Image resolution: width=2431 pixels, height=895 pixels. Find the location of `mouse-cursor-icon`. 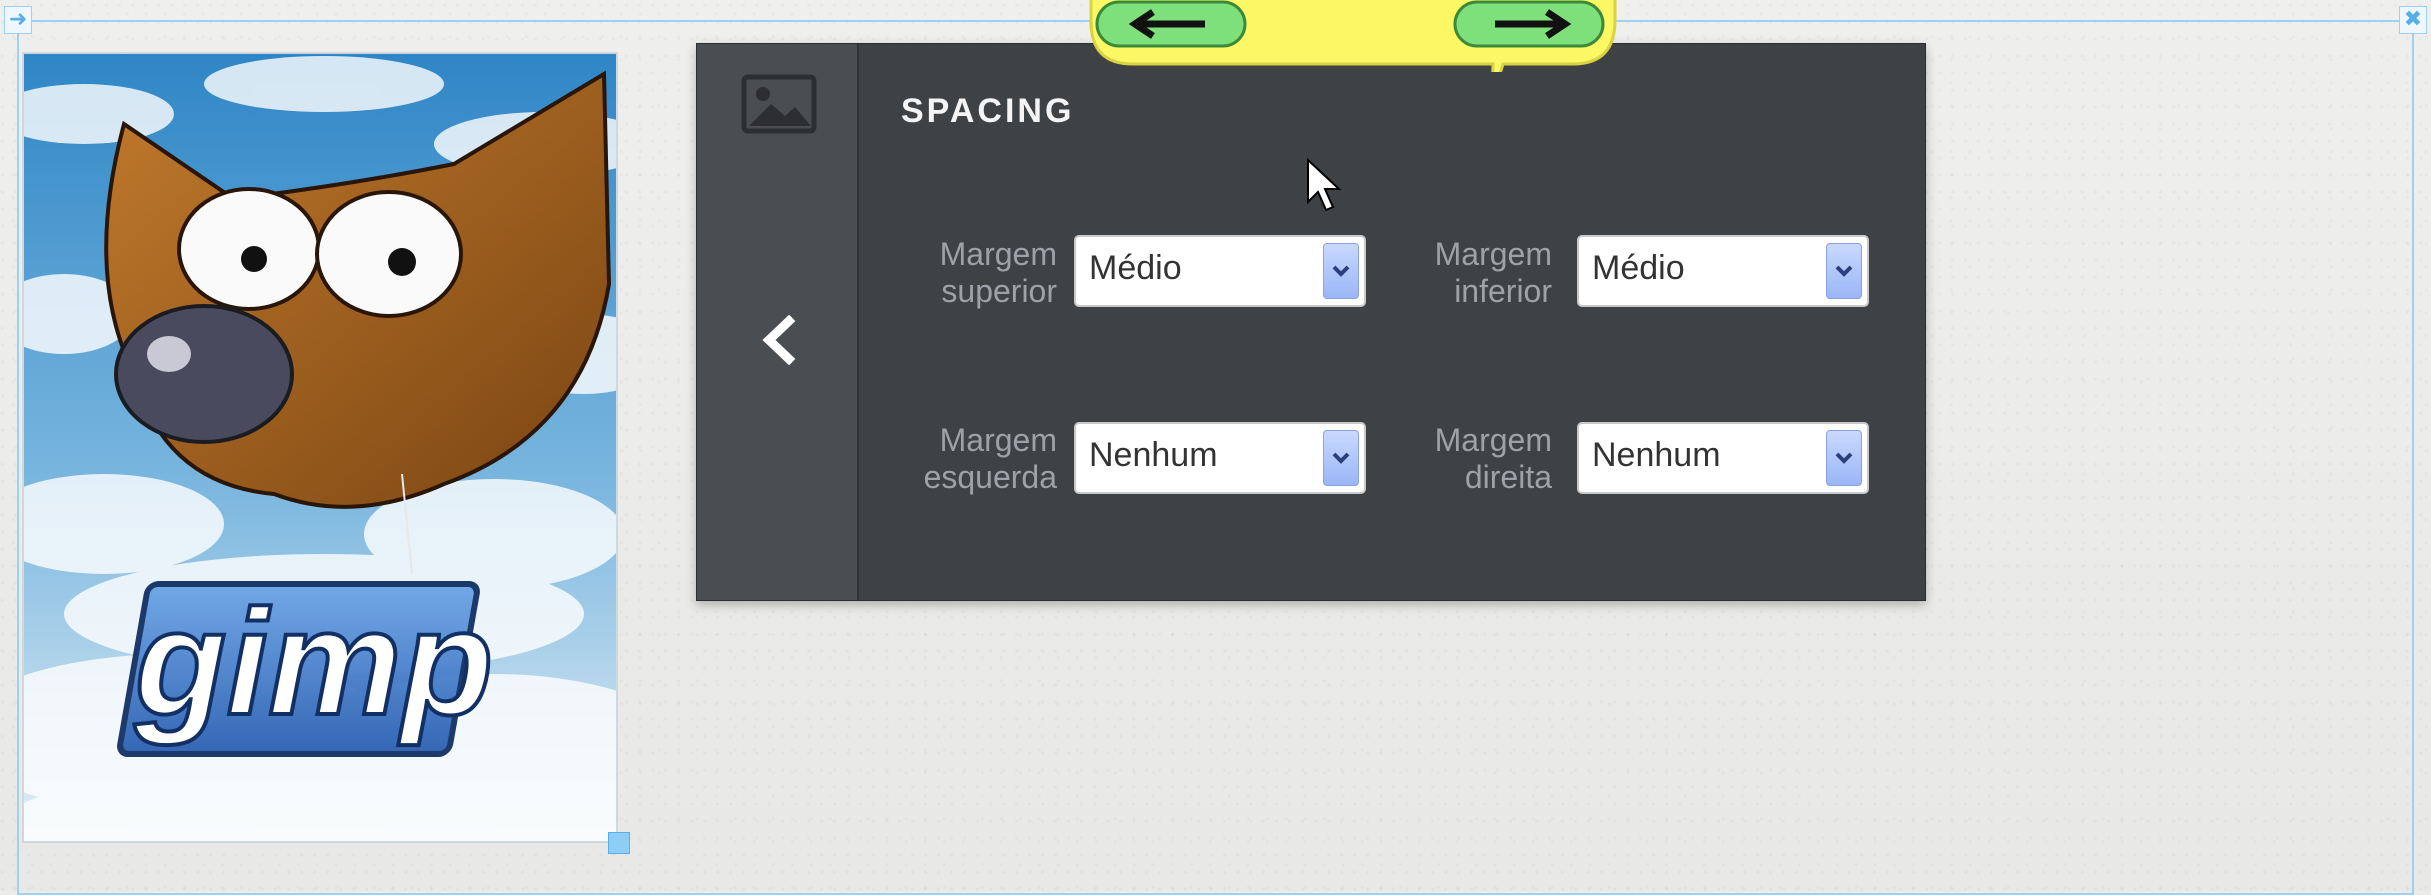

mouse-cursor-icon is located at coordinates (1324, 185).